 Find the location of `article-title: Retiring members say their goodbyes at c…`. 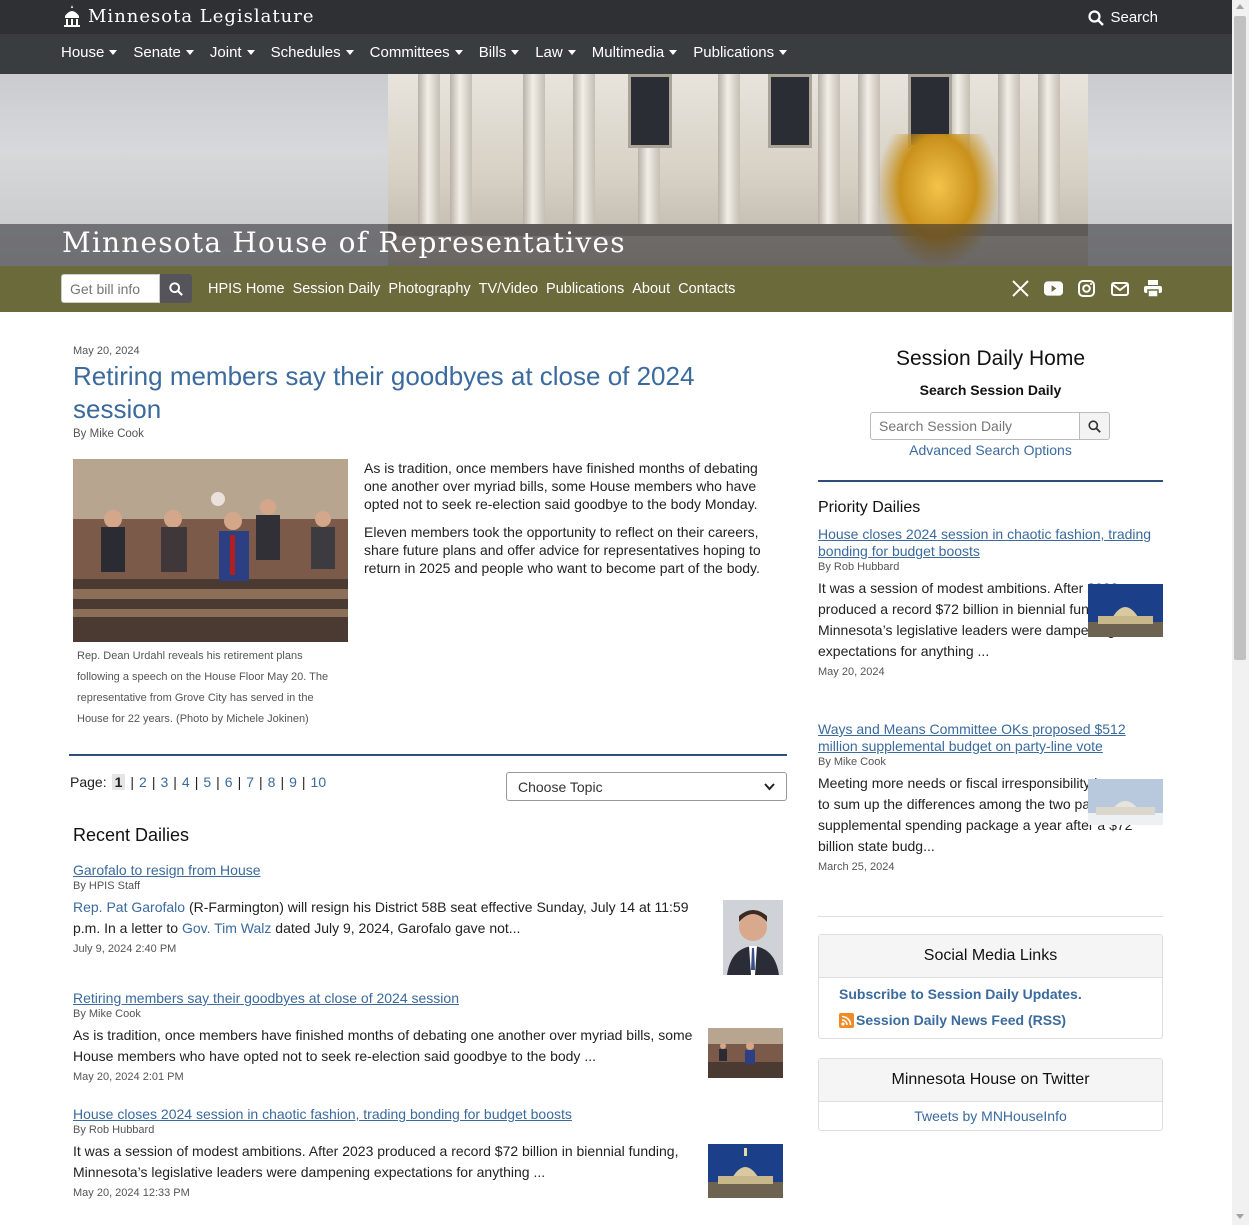

article-title: Retiring members say their goodbyes at c… is located at coordinates (384, 392).